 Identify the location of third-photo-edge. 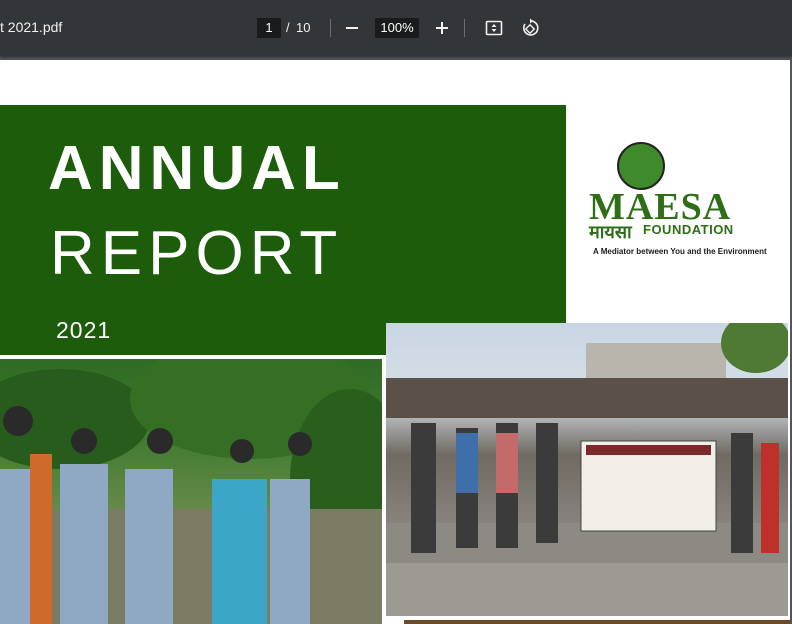
(597, 622).